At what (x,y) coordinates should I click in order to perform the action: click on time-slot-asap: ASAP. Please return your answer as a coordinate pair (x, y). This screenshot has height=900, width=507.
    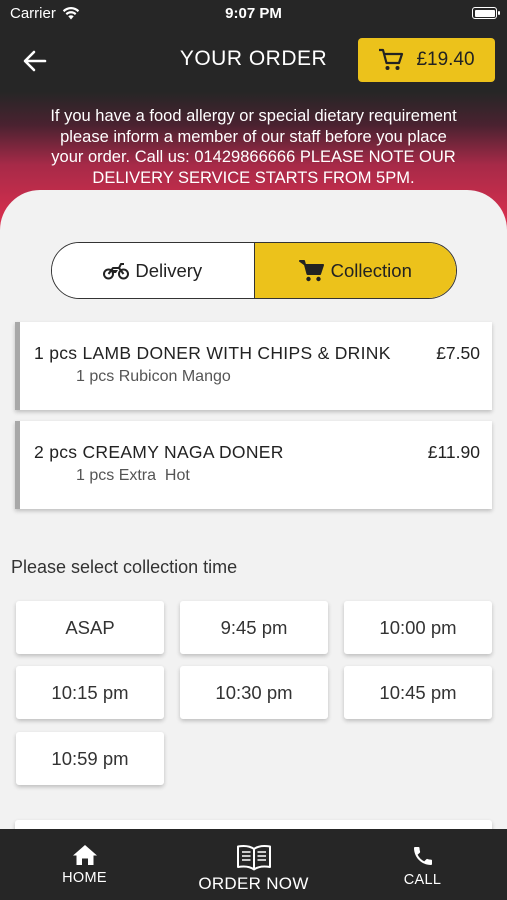
    Looking at the image, I should click on (90, 627).